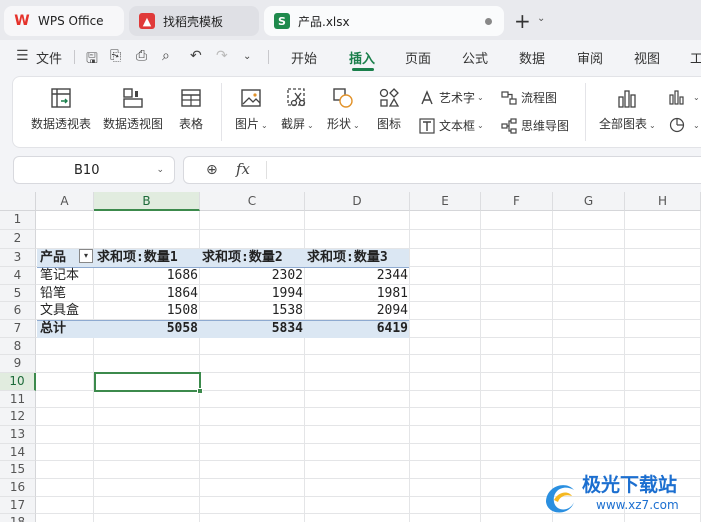 The width and height of the screenshot is (701, 522). Describe the element at coordinates (427, 125) in the screenshot. I see `textbox-icon` at that location.